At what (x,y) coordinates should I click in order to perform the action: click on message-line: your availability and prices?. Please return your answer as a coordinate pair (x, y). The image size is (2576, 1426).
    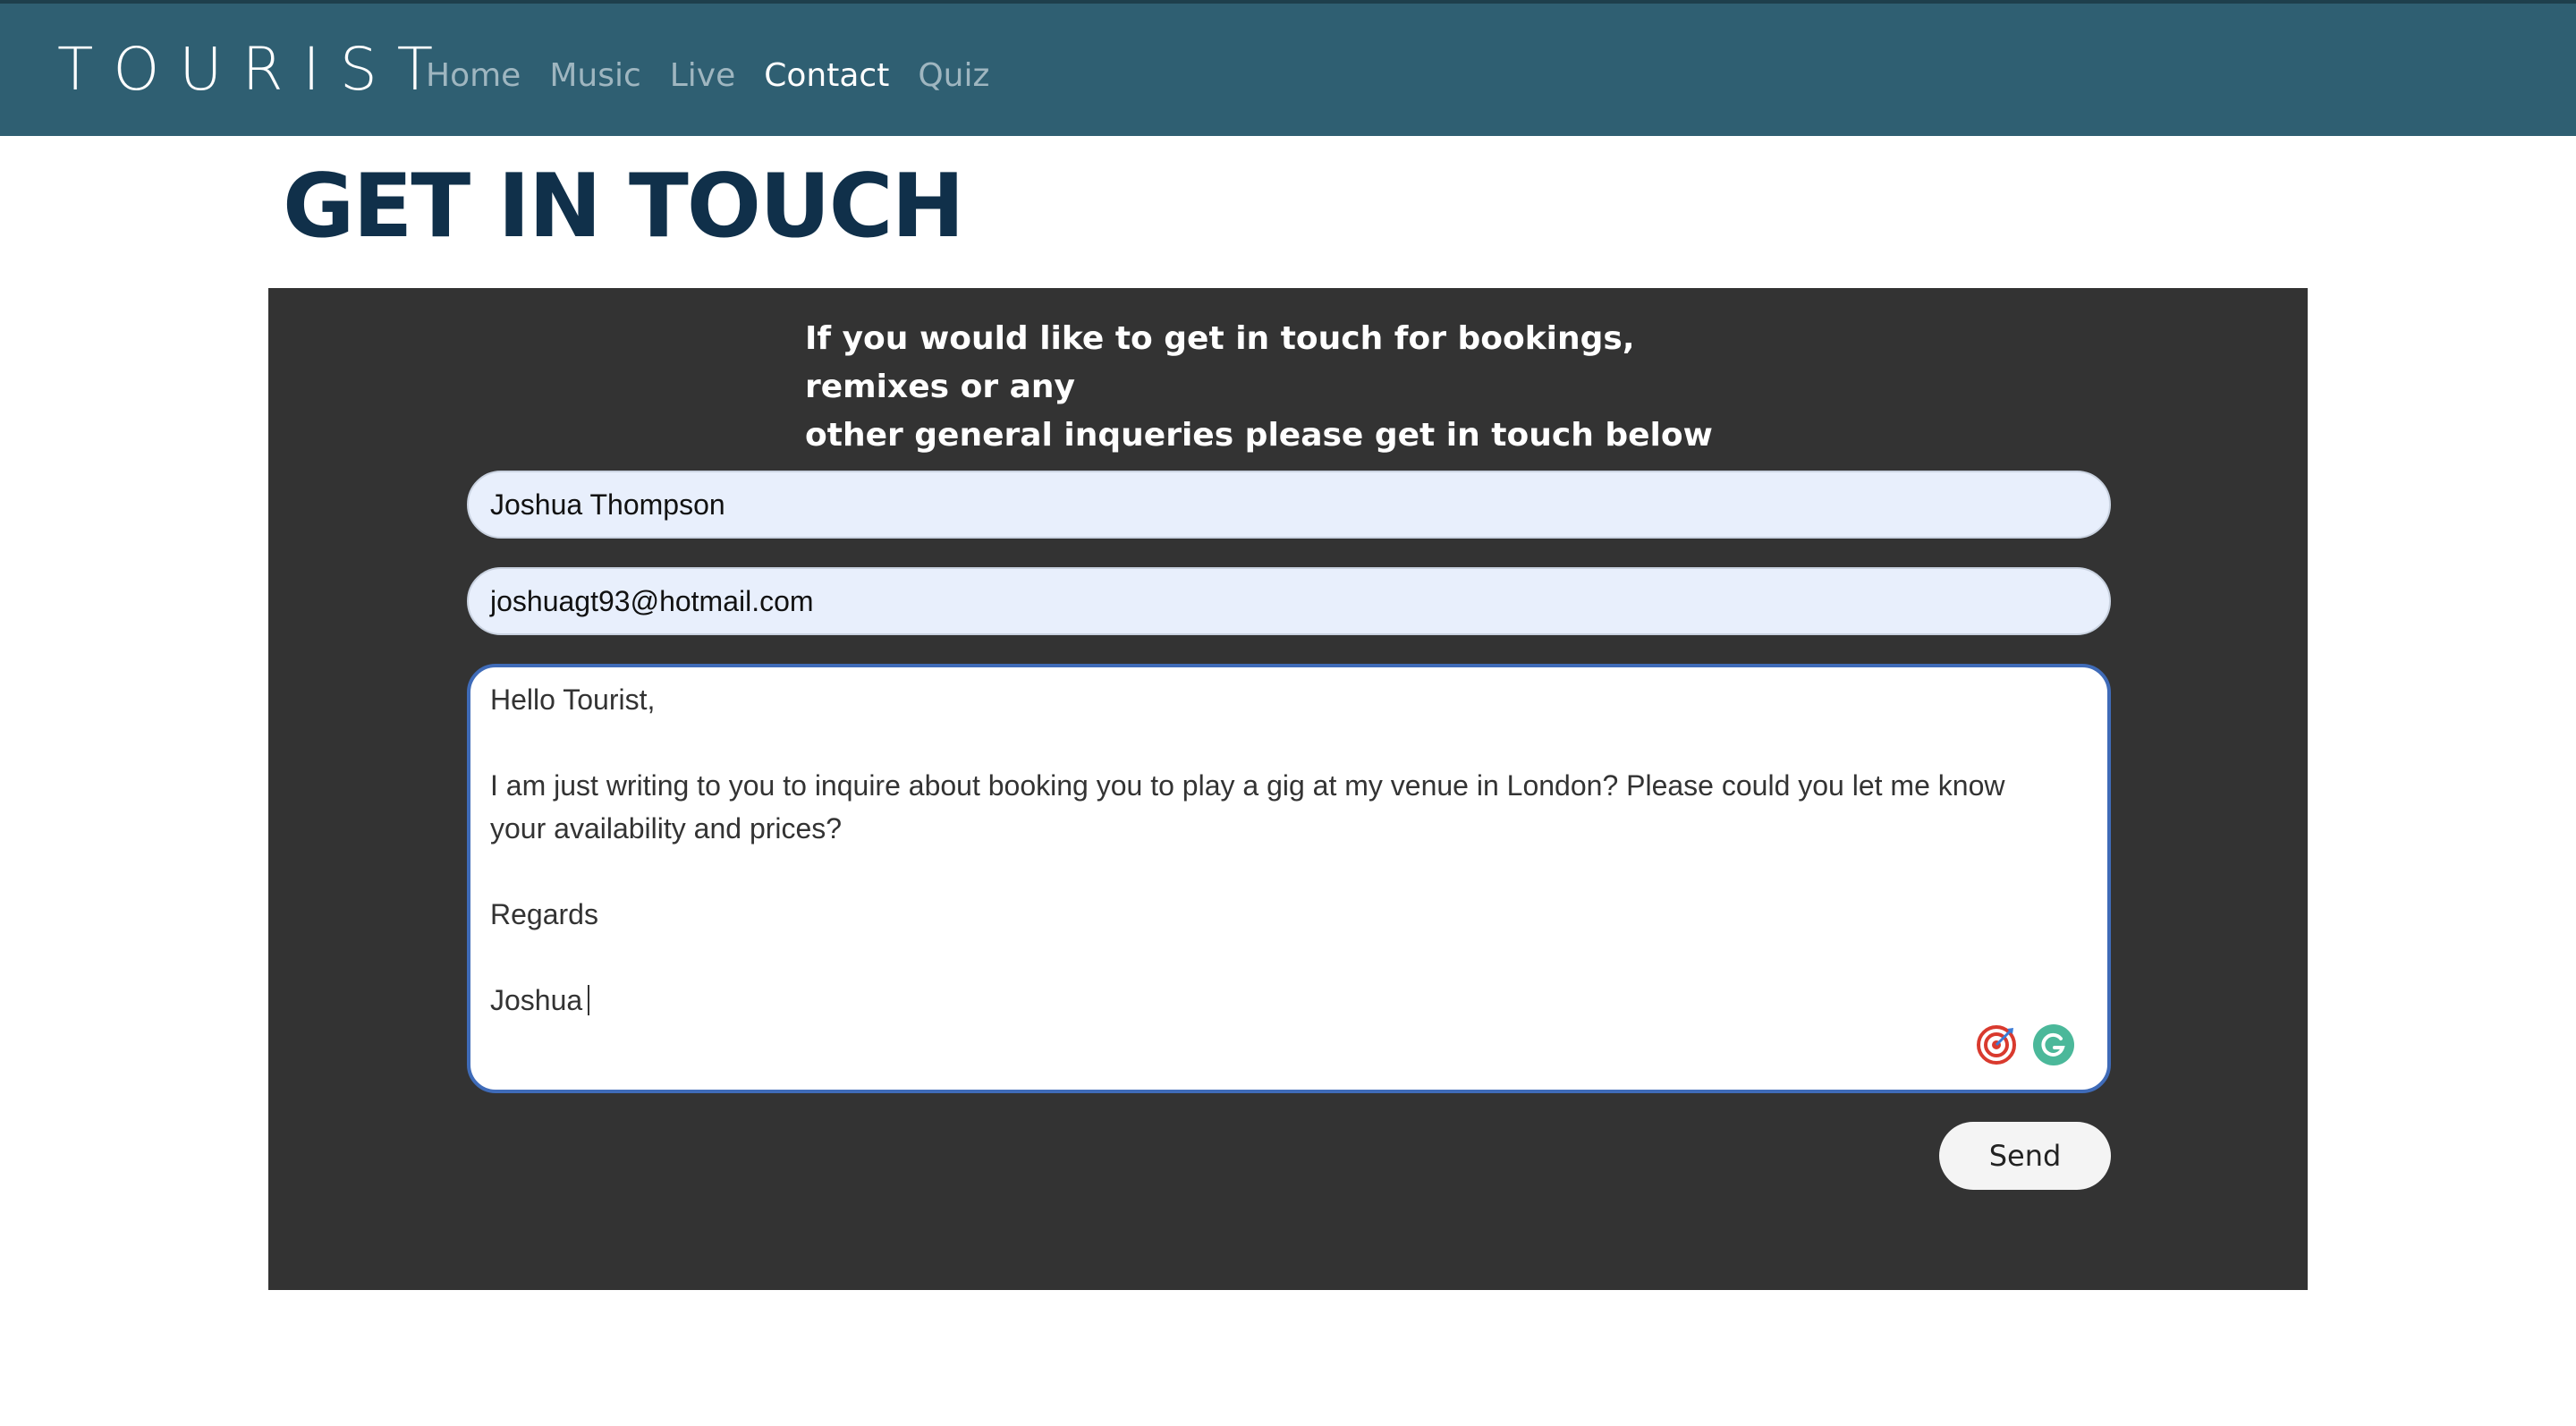
    Looking at the image, I should click on (666, 829).